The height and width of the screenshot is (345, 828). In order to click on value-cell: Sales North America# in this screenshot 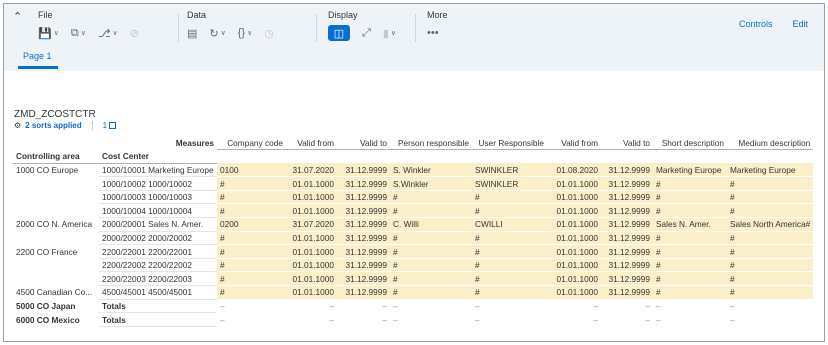, I will do `click(770, 224)`.